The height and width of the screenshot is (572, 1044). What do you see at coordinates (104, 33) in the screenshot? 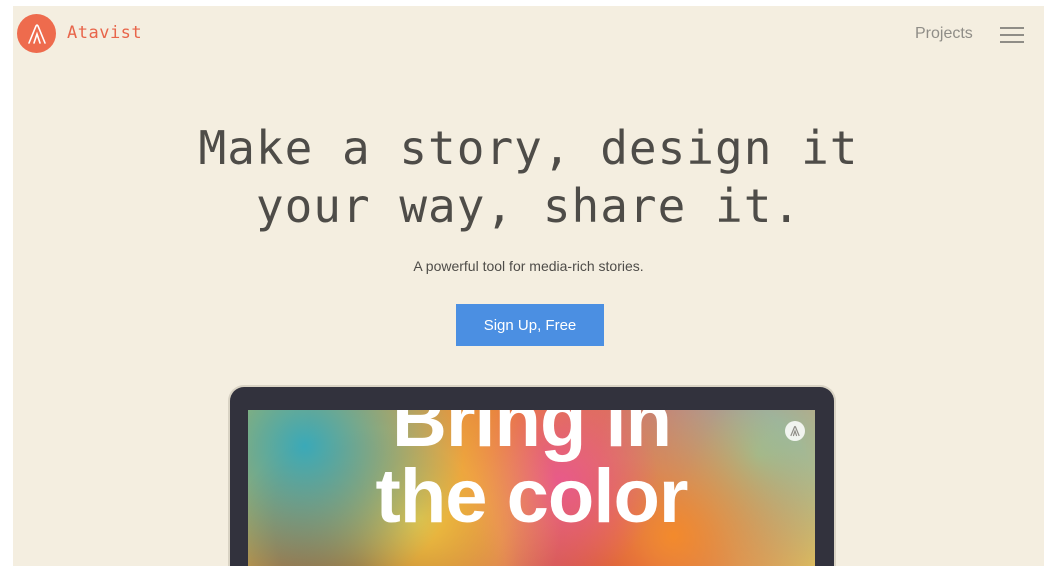
I see `brand-name: Atavist` at bounding box center [104, 33].